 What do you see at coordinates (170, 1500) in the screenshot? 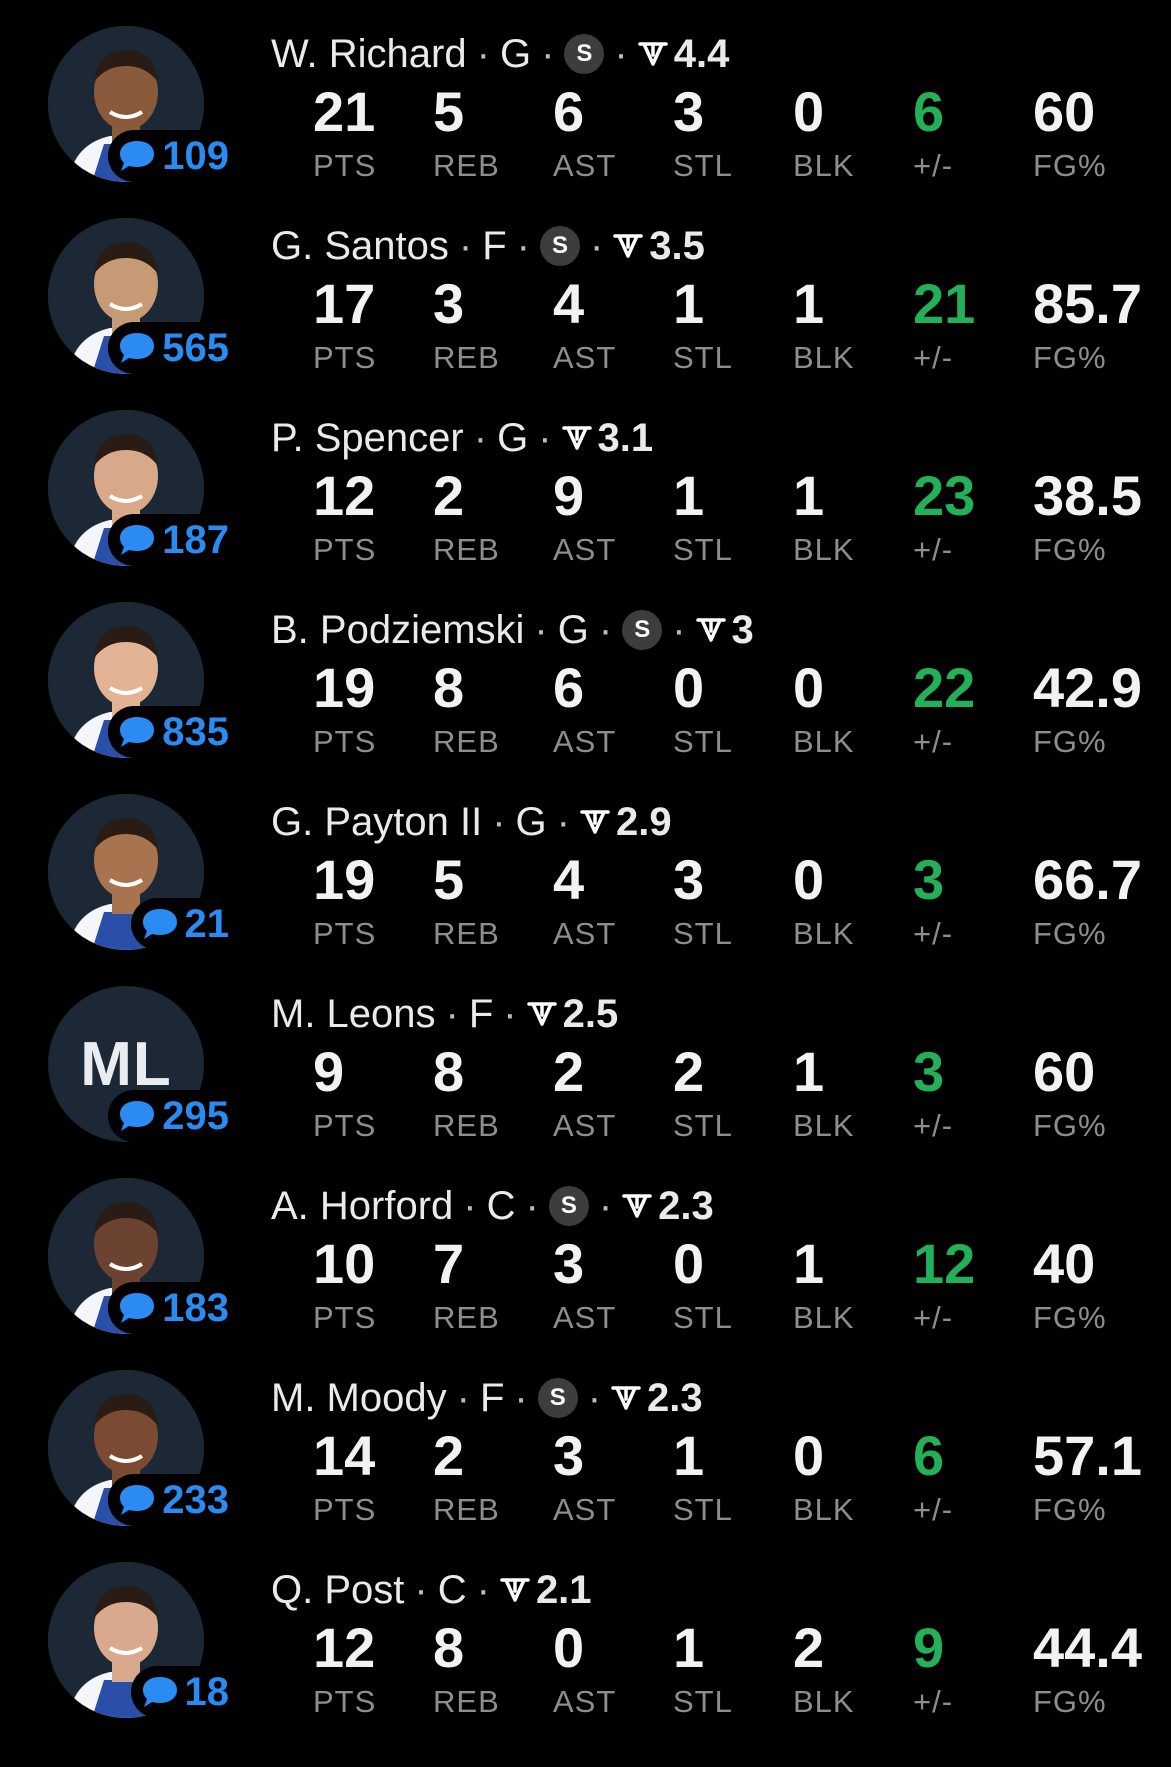
I see `comments-count: 233` at bounding box center [170, 1500].